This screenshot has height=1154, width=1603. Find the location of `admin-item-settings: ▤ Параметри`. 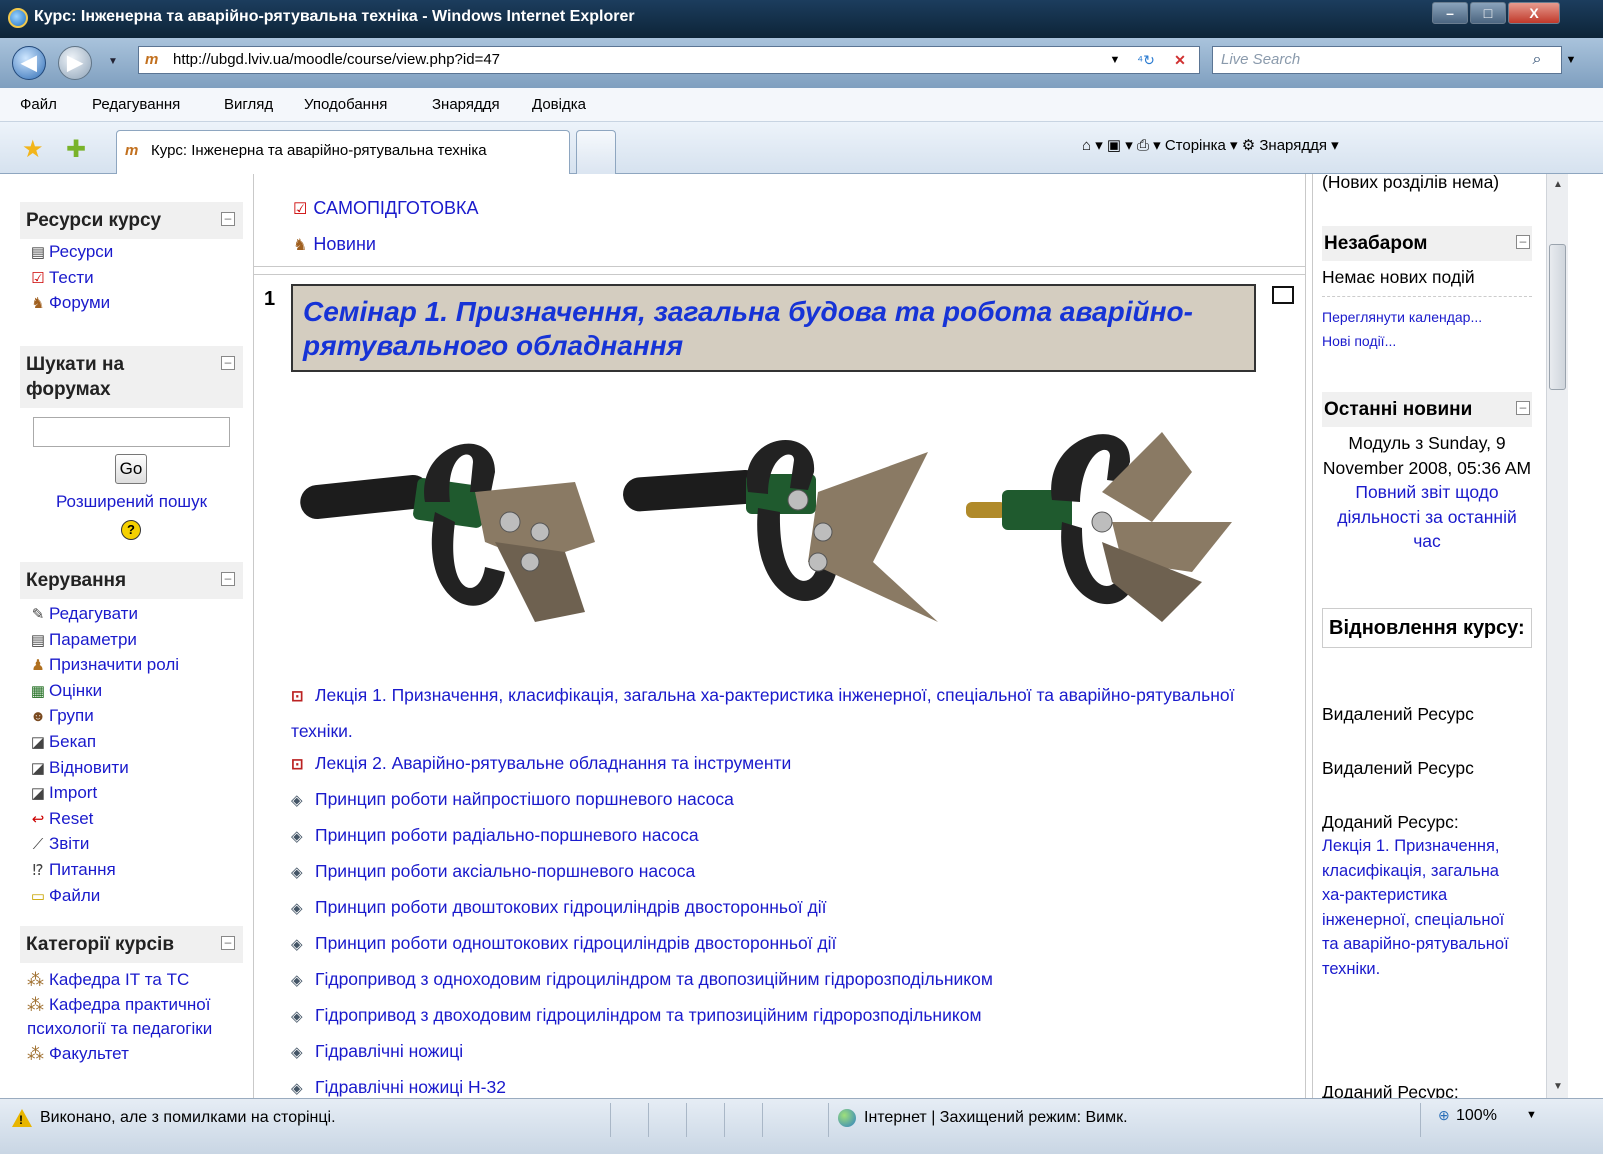

admin-item-settings: ▤ Параметри is located at coordinates (135, 641).